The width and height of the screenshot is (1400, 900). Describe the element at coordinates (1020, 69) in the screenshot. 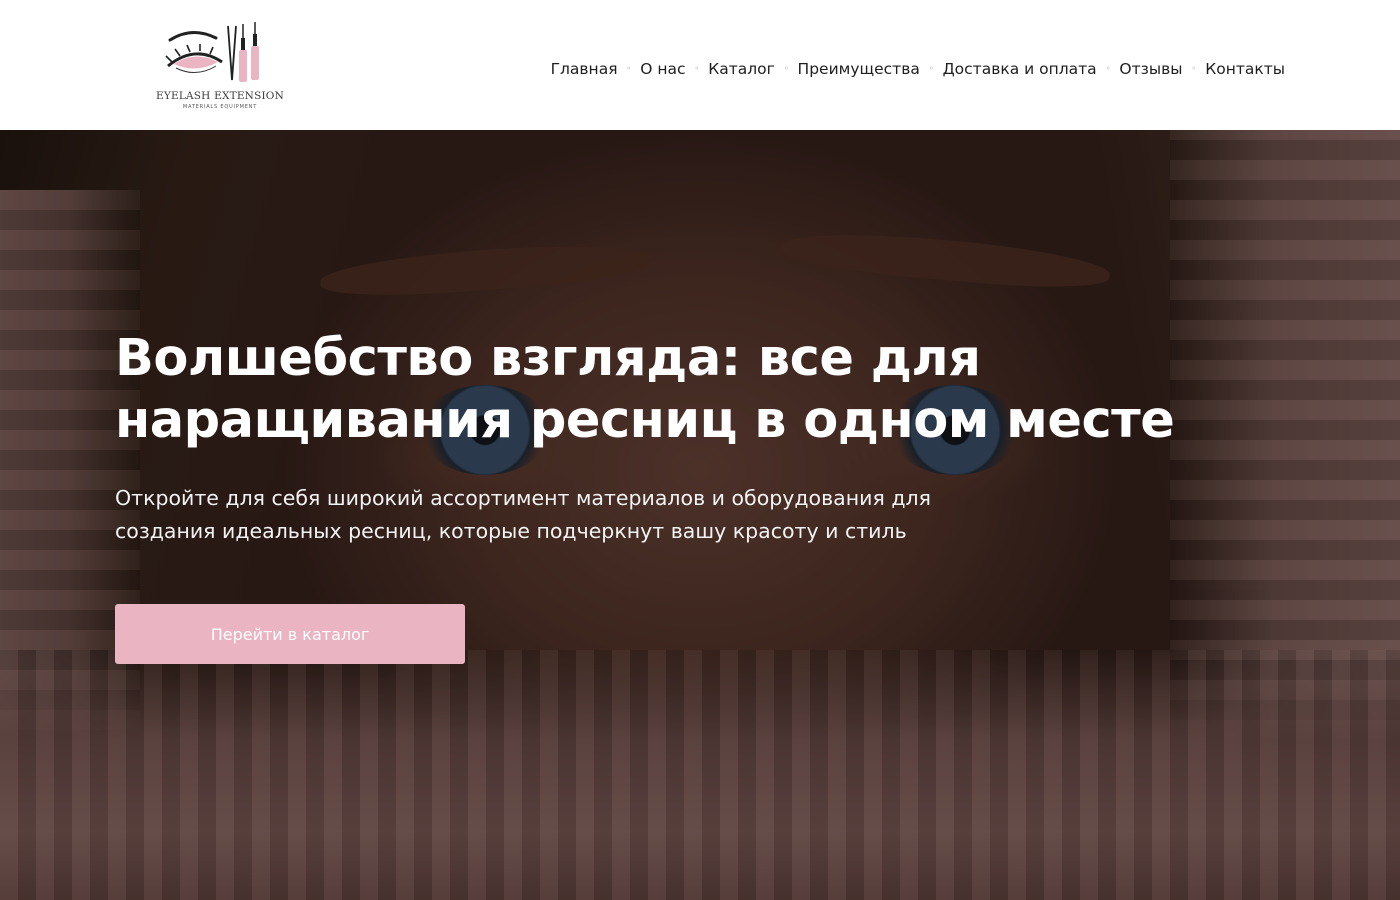

I see `nav-item-delivery: Доставка и оплата` at that location.